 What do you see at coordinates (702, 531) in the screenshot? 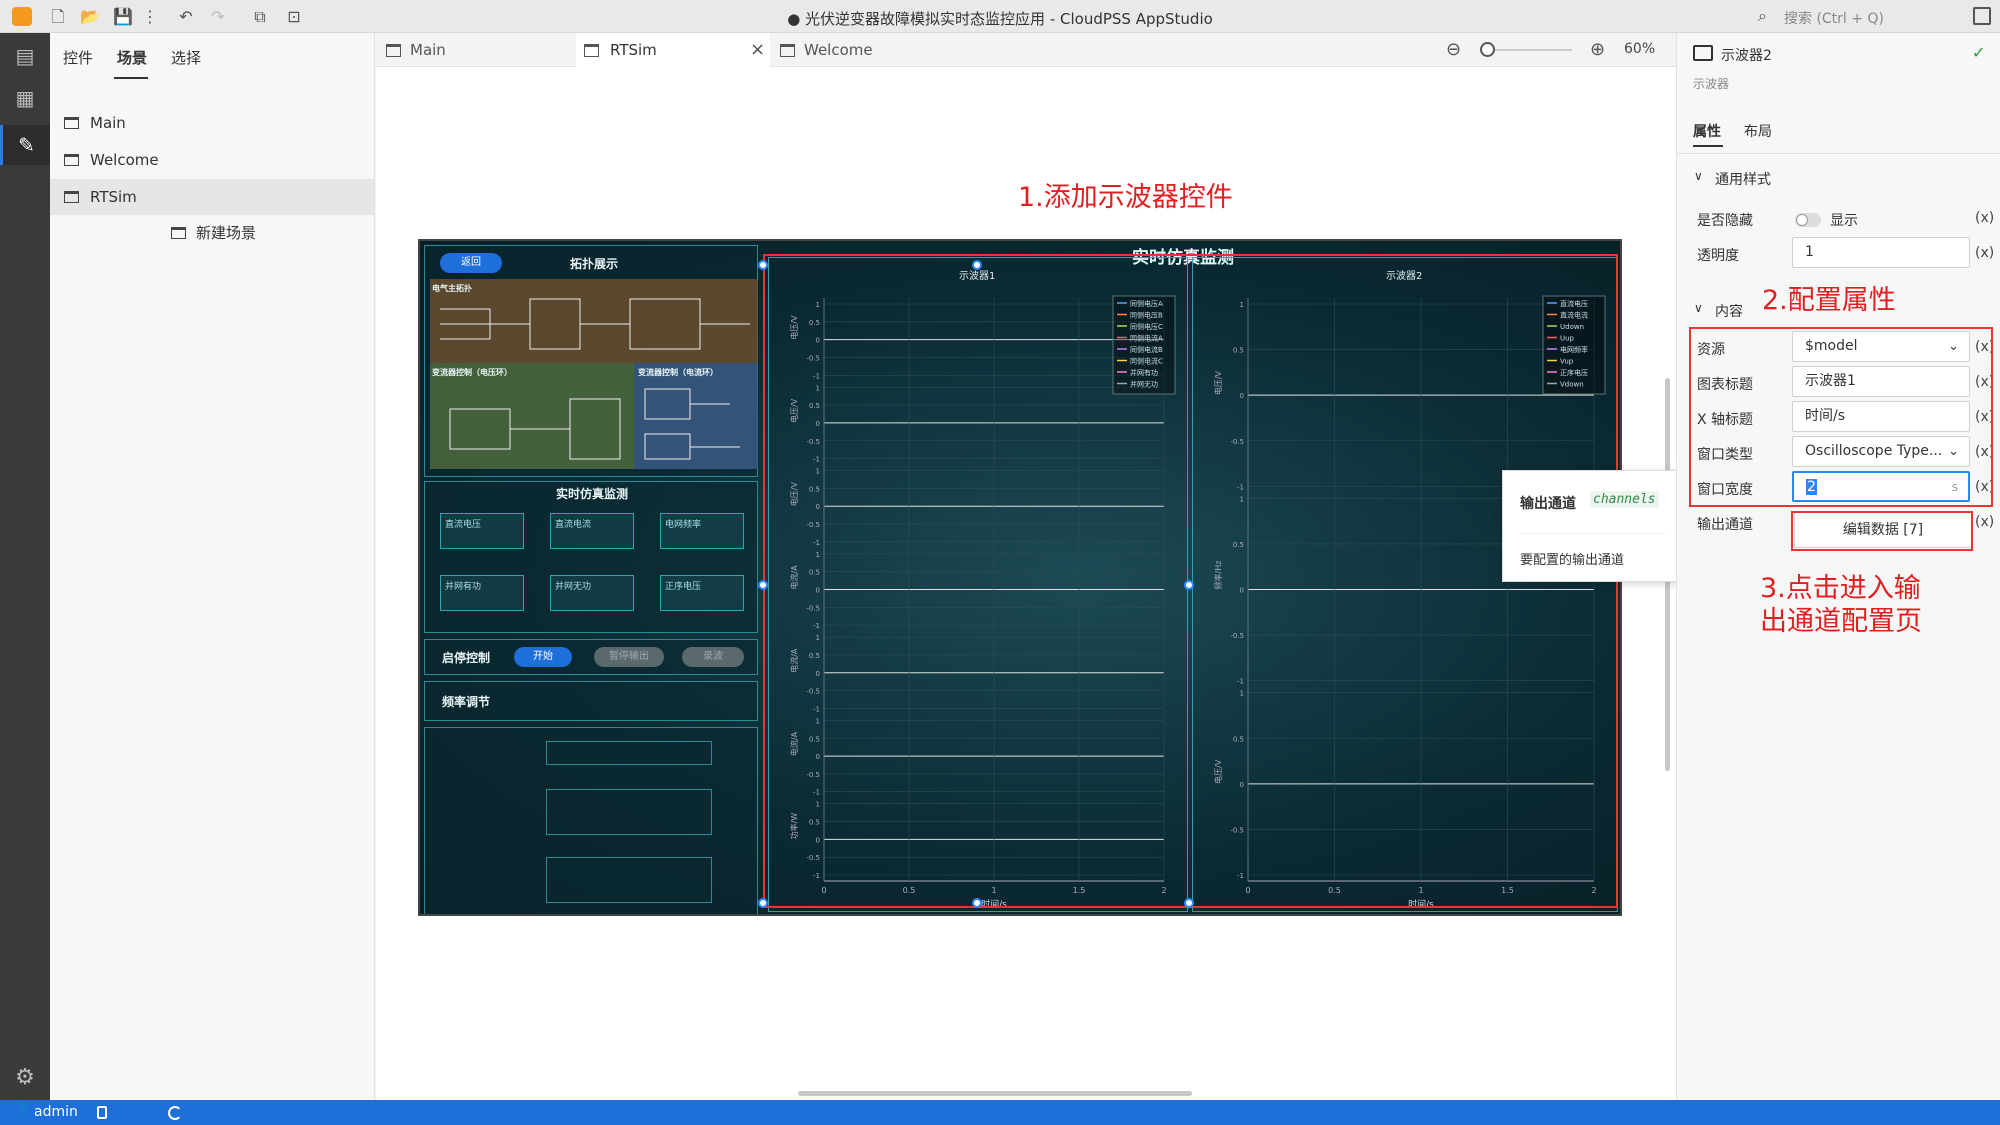
I see `card-grid-freq: 电网频率` at bounding box center [702, 531].